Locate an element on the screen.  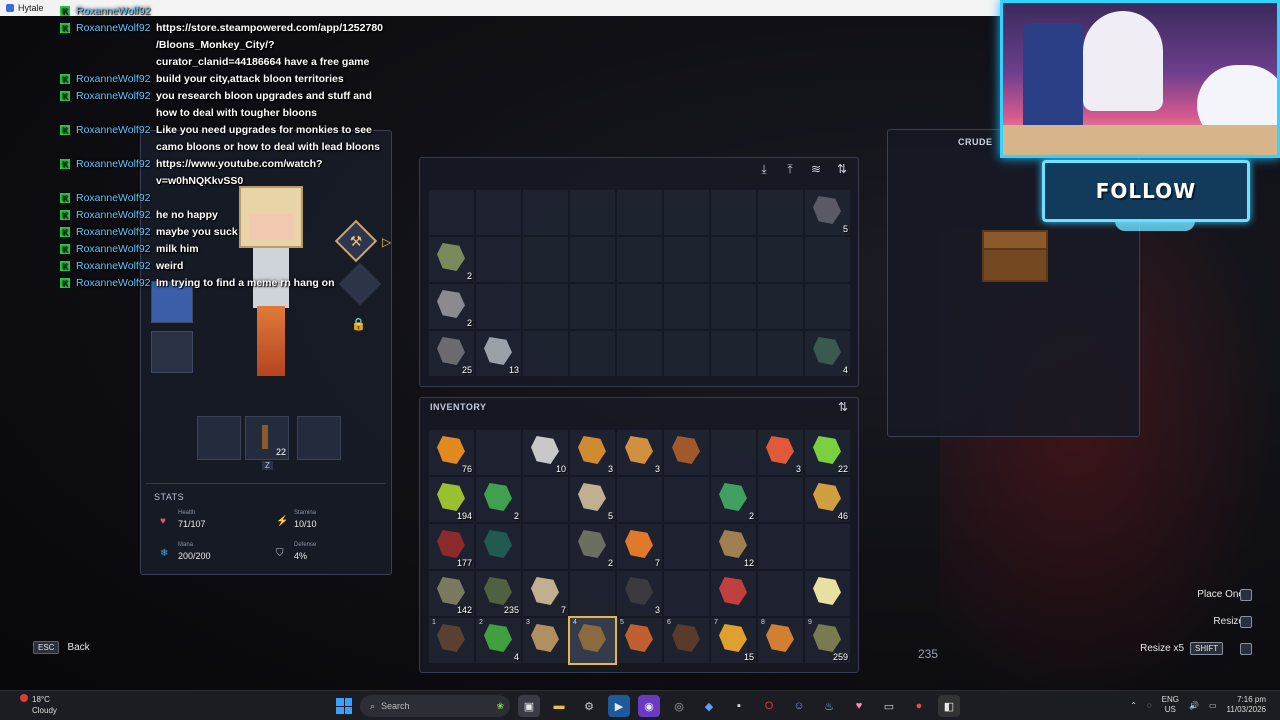
inventory-slot: 235 is located at coordinates (498, 593).